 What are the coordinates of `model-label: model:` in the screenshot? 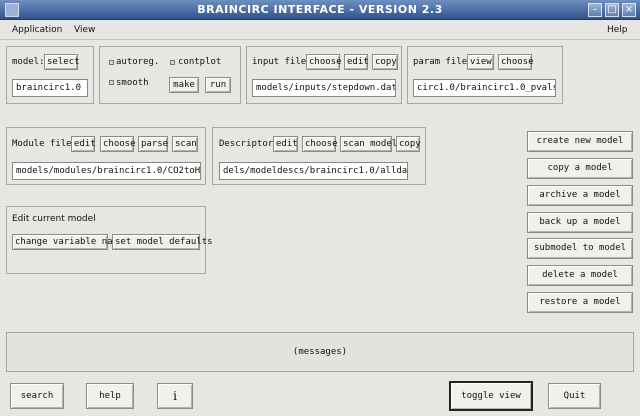 It's located at (28, 62).